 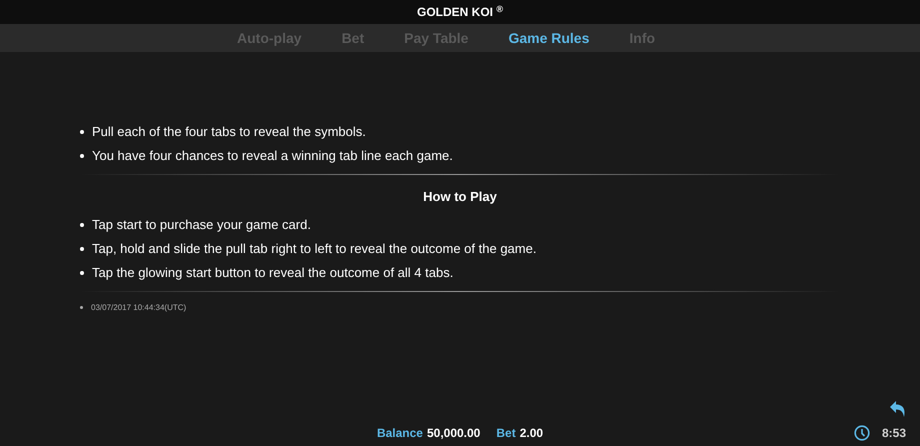 What do you see at coordinates (549, 38) in the screenshot?
I see `tab: Game Rules` at bounding box center [549, 38].